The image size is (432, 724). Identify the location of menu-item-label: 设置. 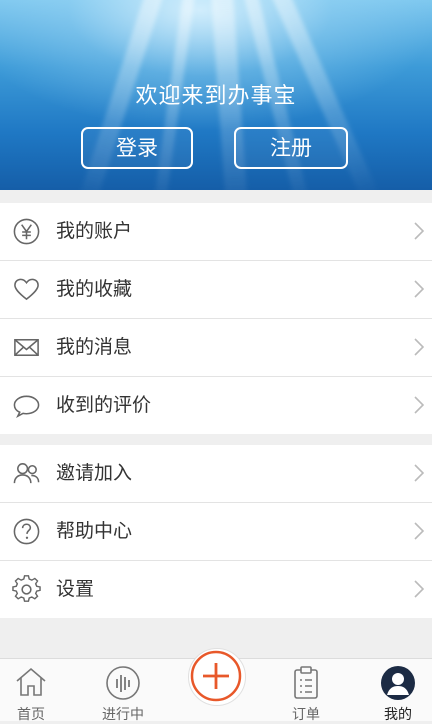
(75, 589).